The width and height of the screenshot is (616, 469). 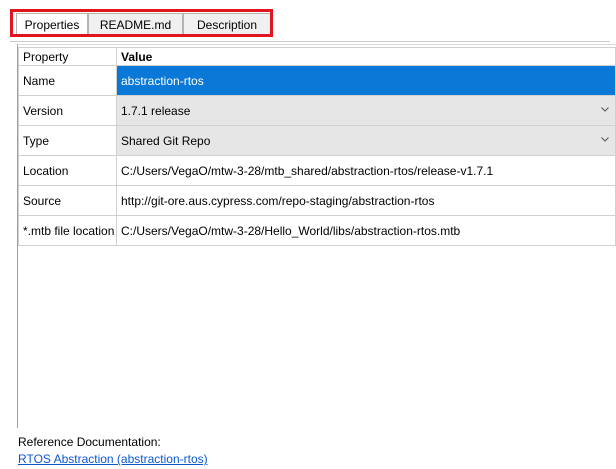 What do you see at coordinates (67, 230) in the screenshot?
I see `property-label: *.mtb file location` at bounding box center [67, 230].